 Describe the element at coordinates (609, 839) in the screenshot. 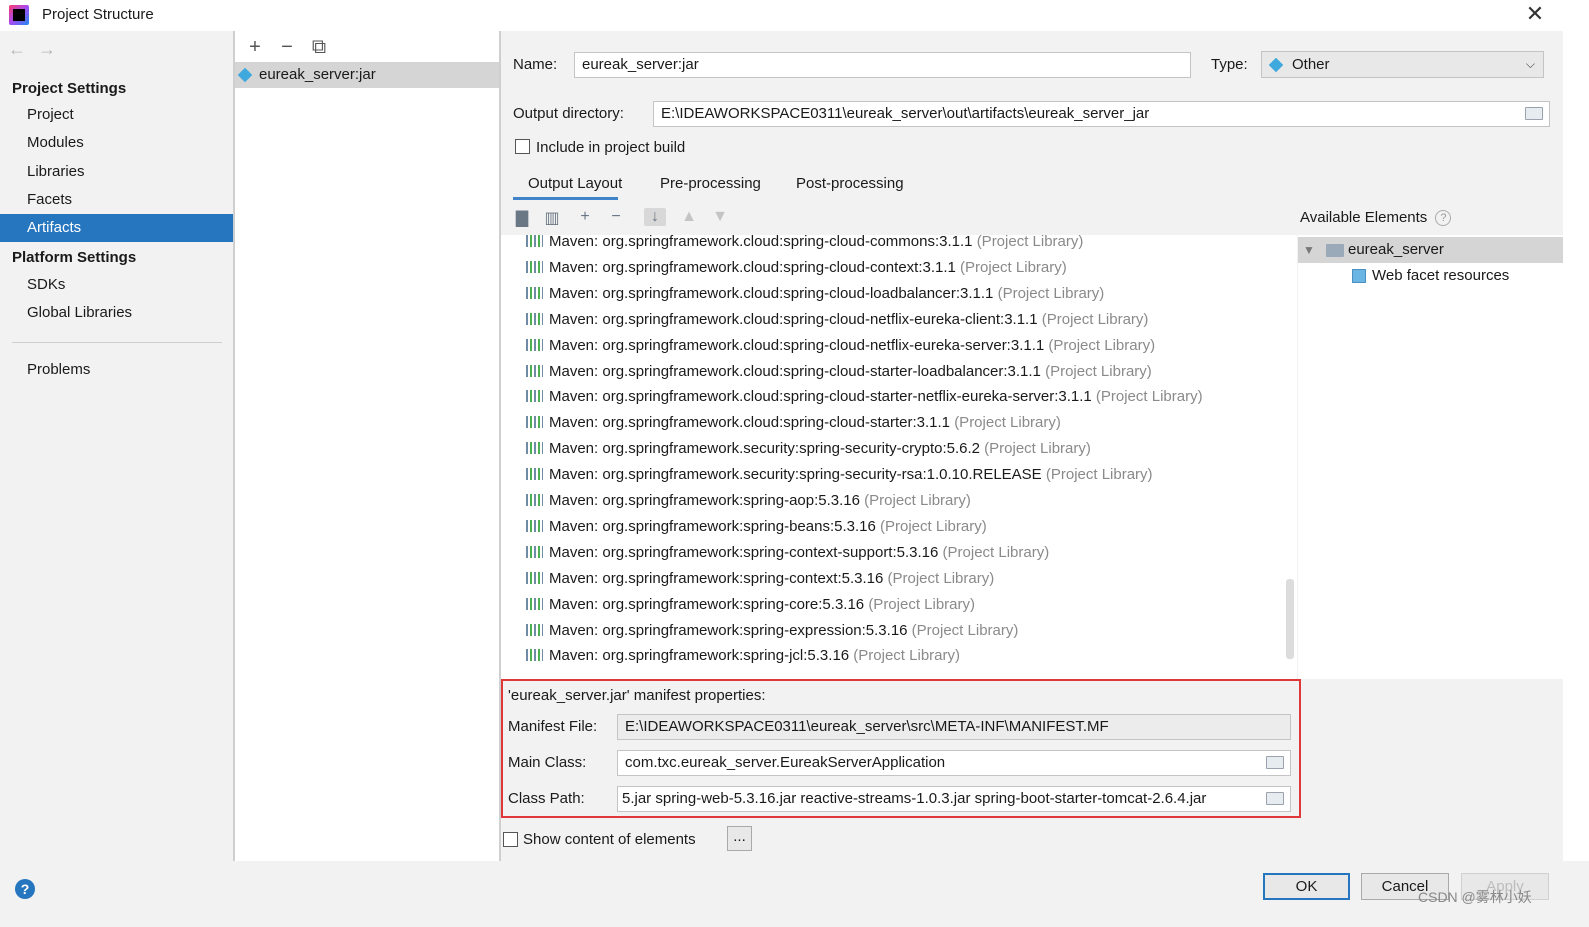

I see `show-content-label: Show content of elements` at that location.